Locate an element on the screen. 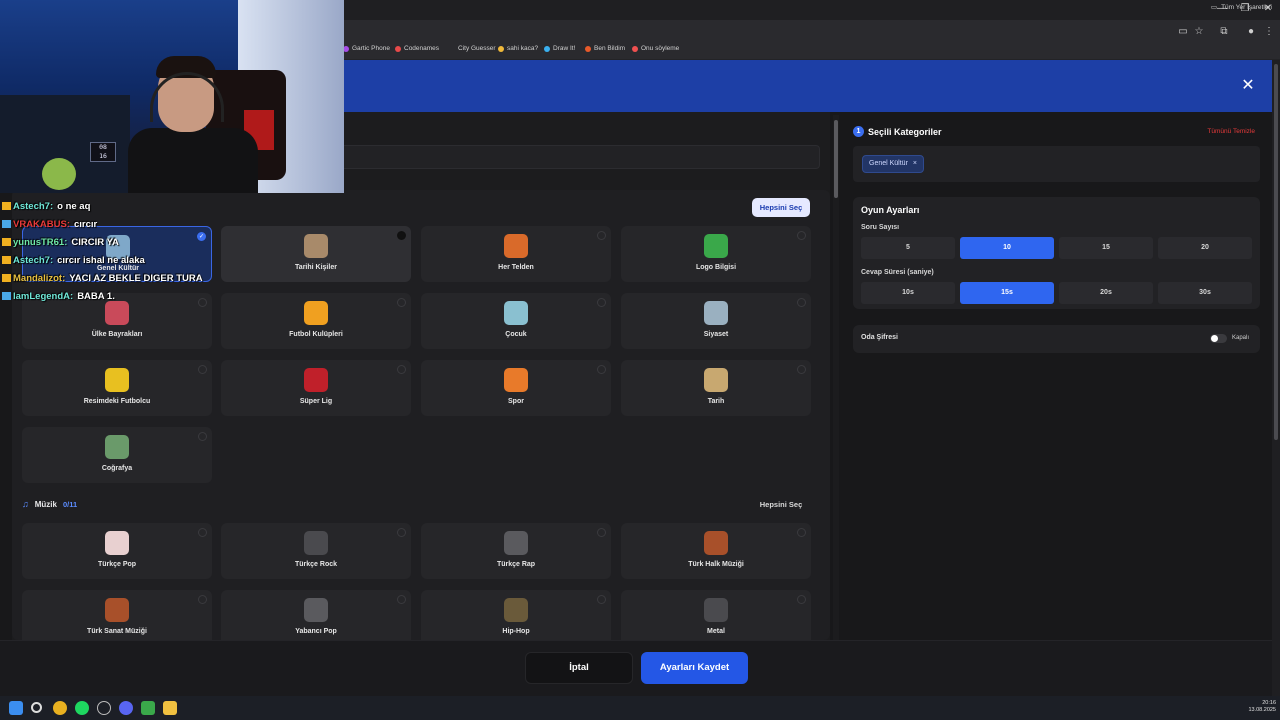  bookmark-label: Onu söyleme is located at coordinates (660, 48).